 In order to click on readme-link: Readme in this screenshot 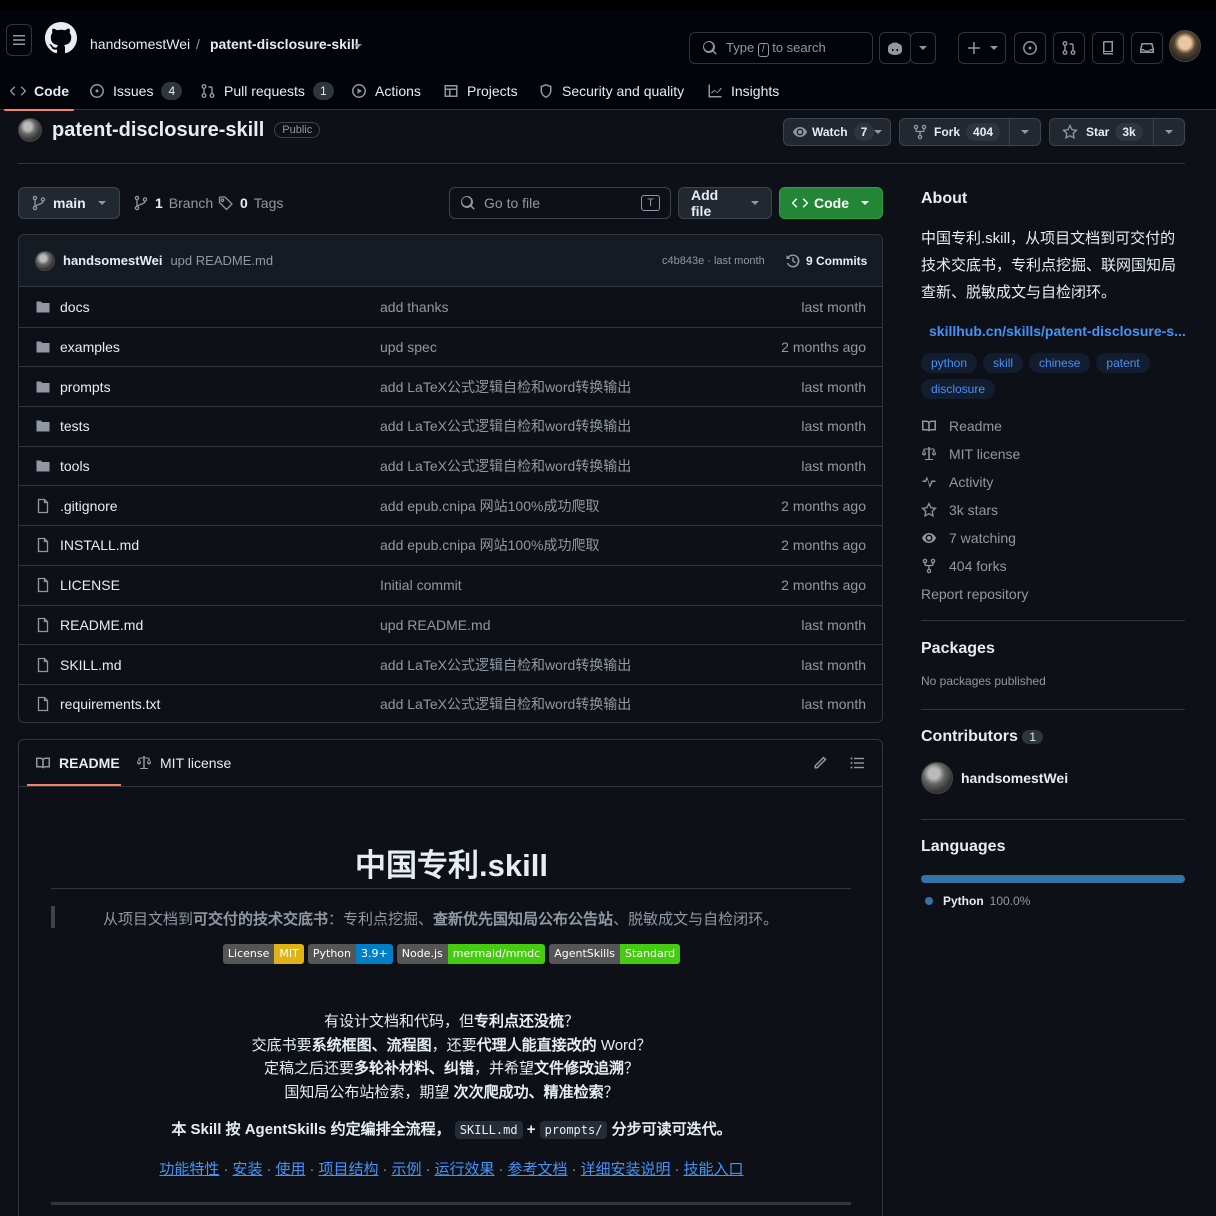, I will do `click(961, 426)`.